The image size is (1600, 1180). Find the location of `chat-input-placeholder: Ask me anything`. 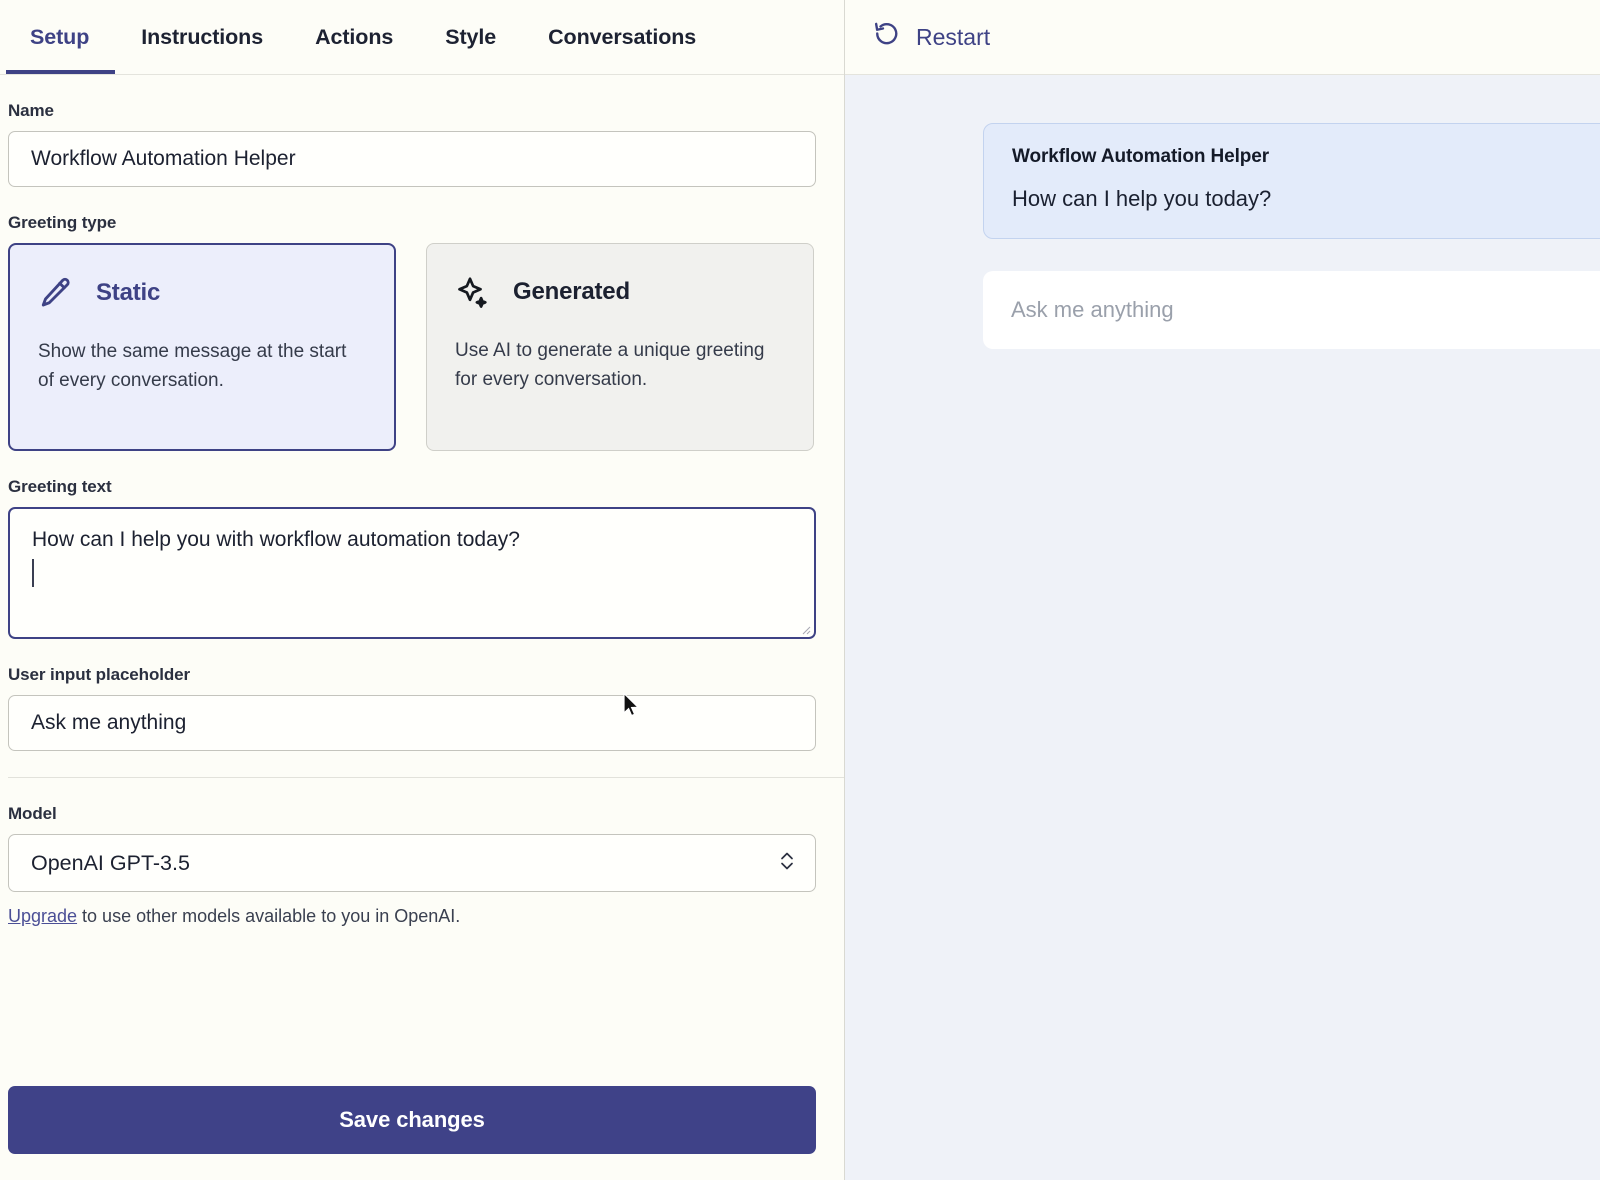

chat-input-placeholder: Ask me anything is located at coordinates (1092, 309).